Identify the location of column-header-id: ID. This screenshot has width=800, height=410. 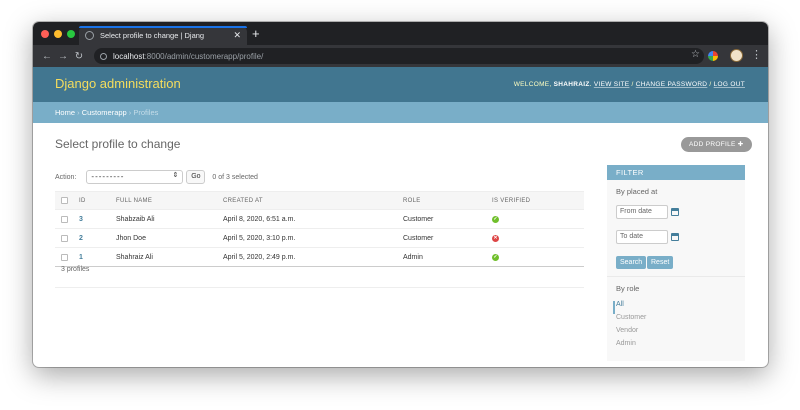
(97, 200).